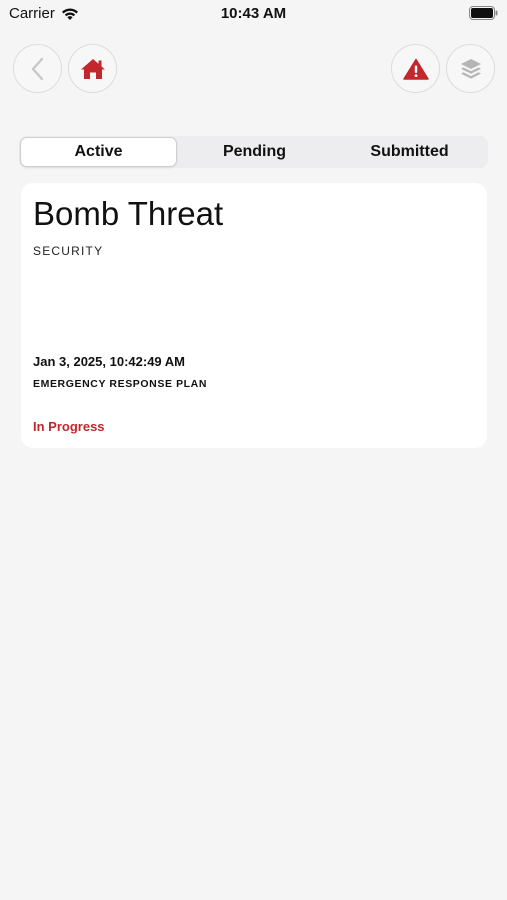 This screenshot has height=900, width=507. What do you see at coordinates (98, 152) in the screenshot?
I see `tab-active: Active` at bounding box center [98, 152].